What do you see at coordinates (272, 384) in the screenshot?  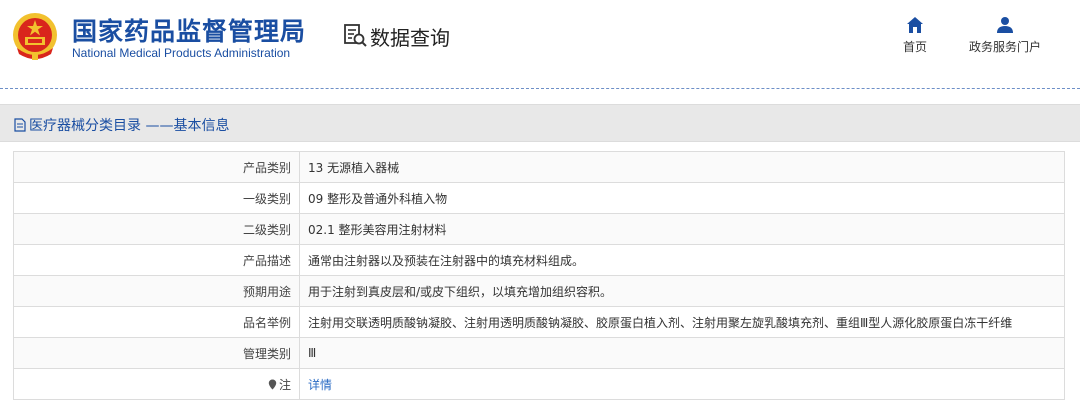 I see `location-pin-icon` at bounding box center [272, 384].